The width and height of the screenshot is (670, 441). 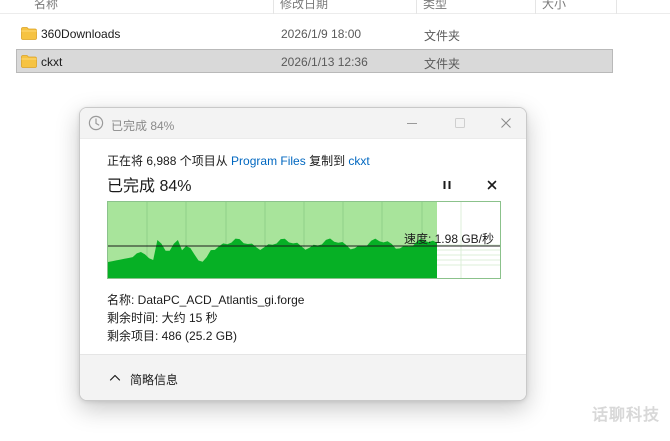 I want to click on copy-mid: 复制到, so click(x=327, y=161).